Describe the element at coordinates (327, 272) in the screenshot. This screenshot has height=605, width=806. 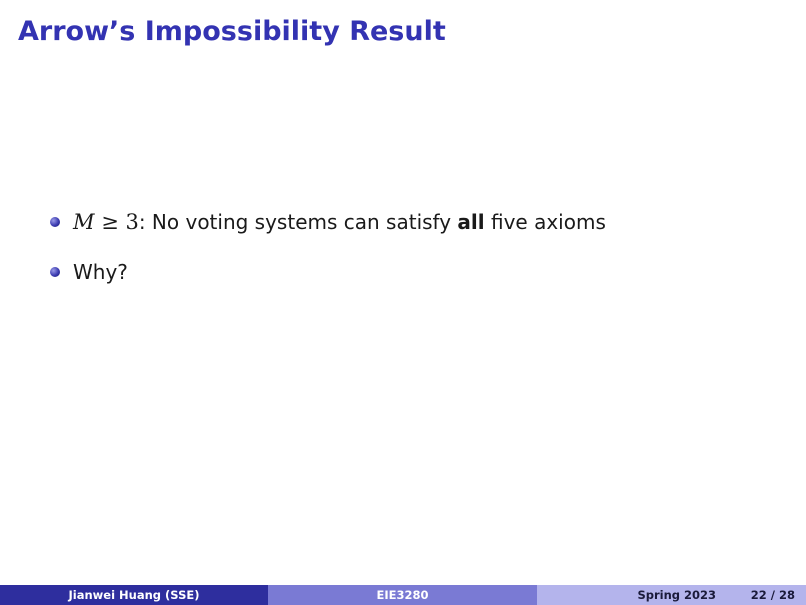
I see `bullet-item-why: Why?` at that location.